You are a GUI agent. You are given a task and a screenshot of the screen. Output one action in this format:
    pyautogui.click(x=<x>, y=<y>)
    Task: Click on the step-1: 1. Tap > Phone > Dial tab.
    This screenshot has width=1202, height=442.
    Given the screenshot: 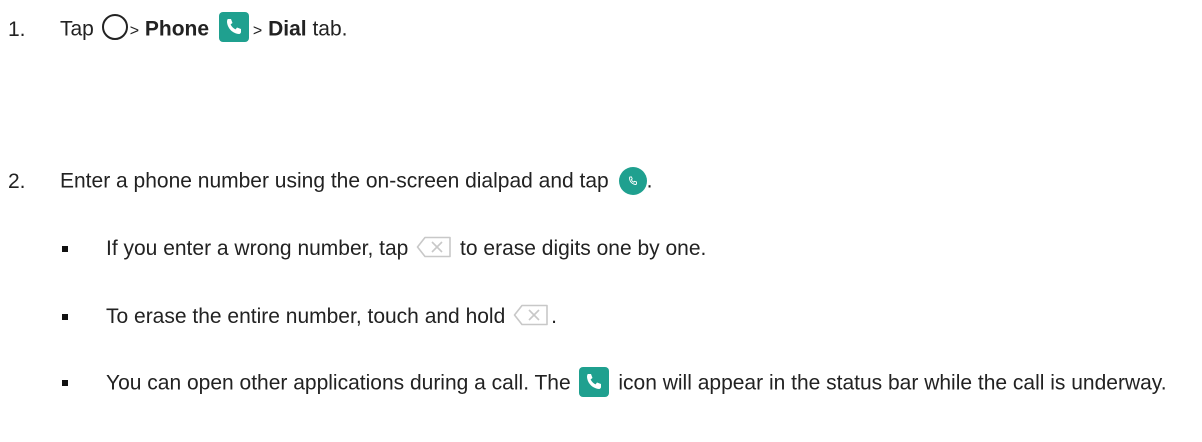 What is the action you would take?
    pyautogui.click(x=177, y=30)
    